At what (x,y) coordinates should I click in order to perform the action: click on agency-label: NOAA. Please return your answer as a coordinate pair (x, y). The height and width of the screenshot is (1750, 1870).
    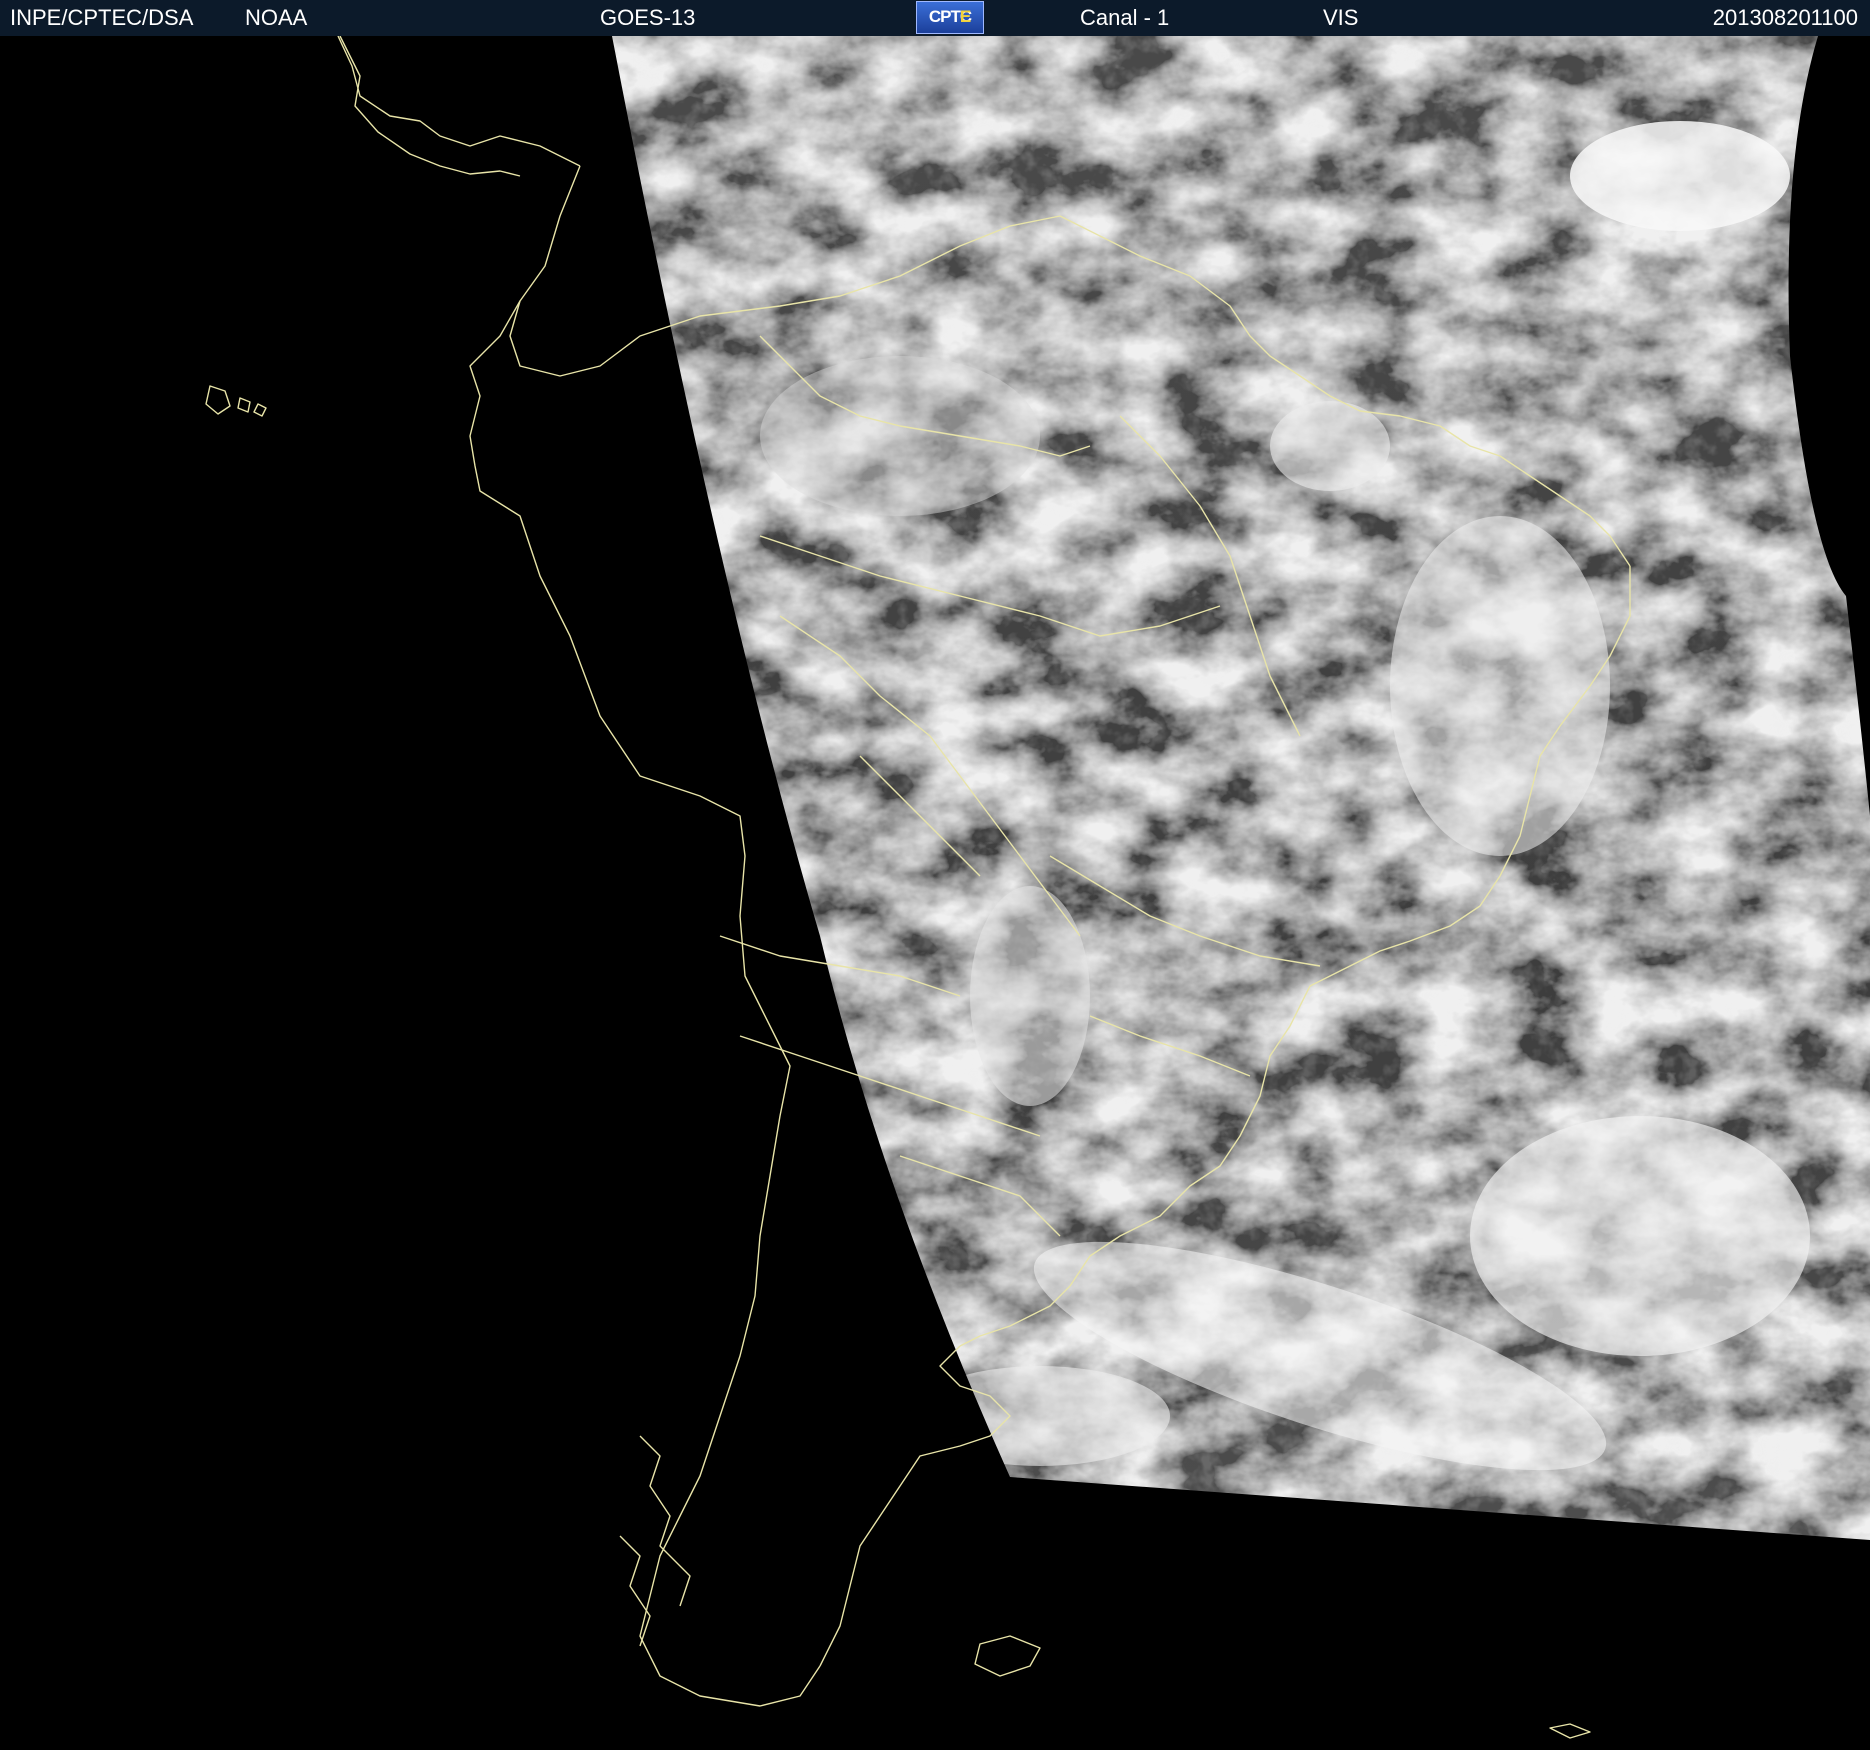
    Looking at the image, I should click on (276, 17).